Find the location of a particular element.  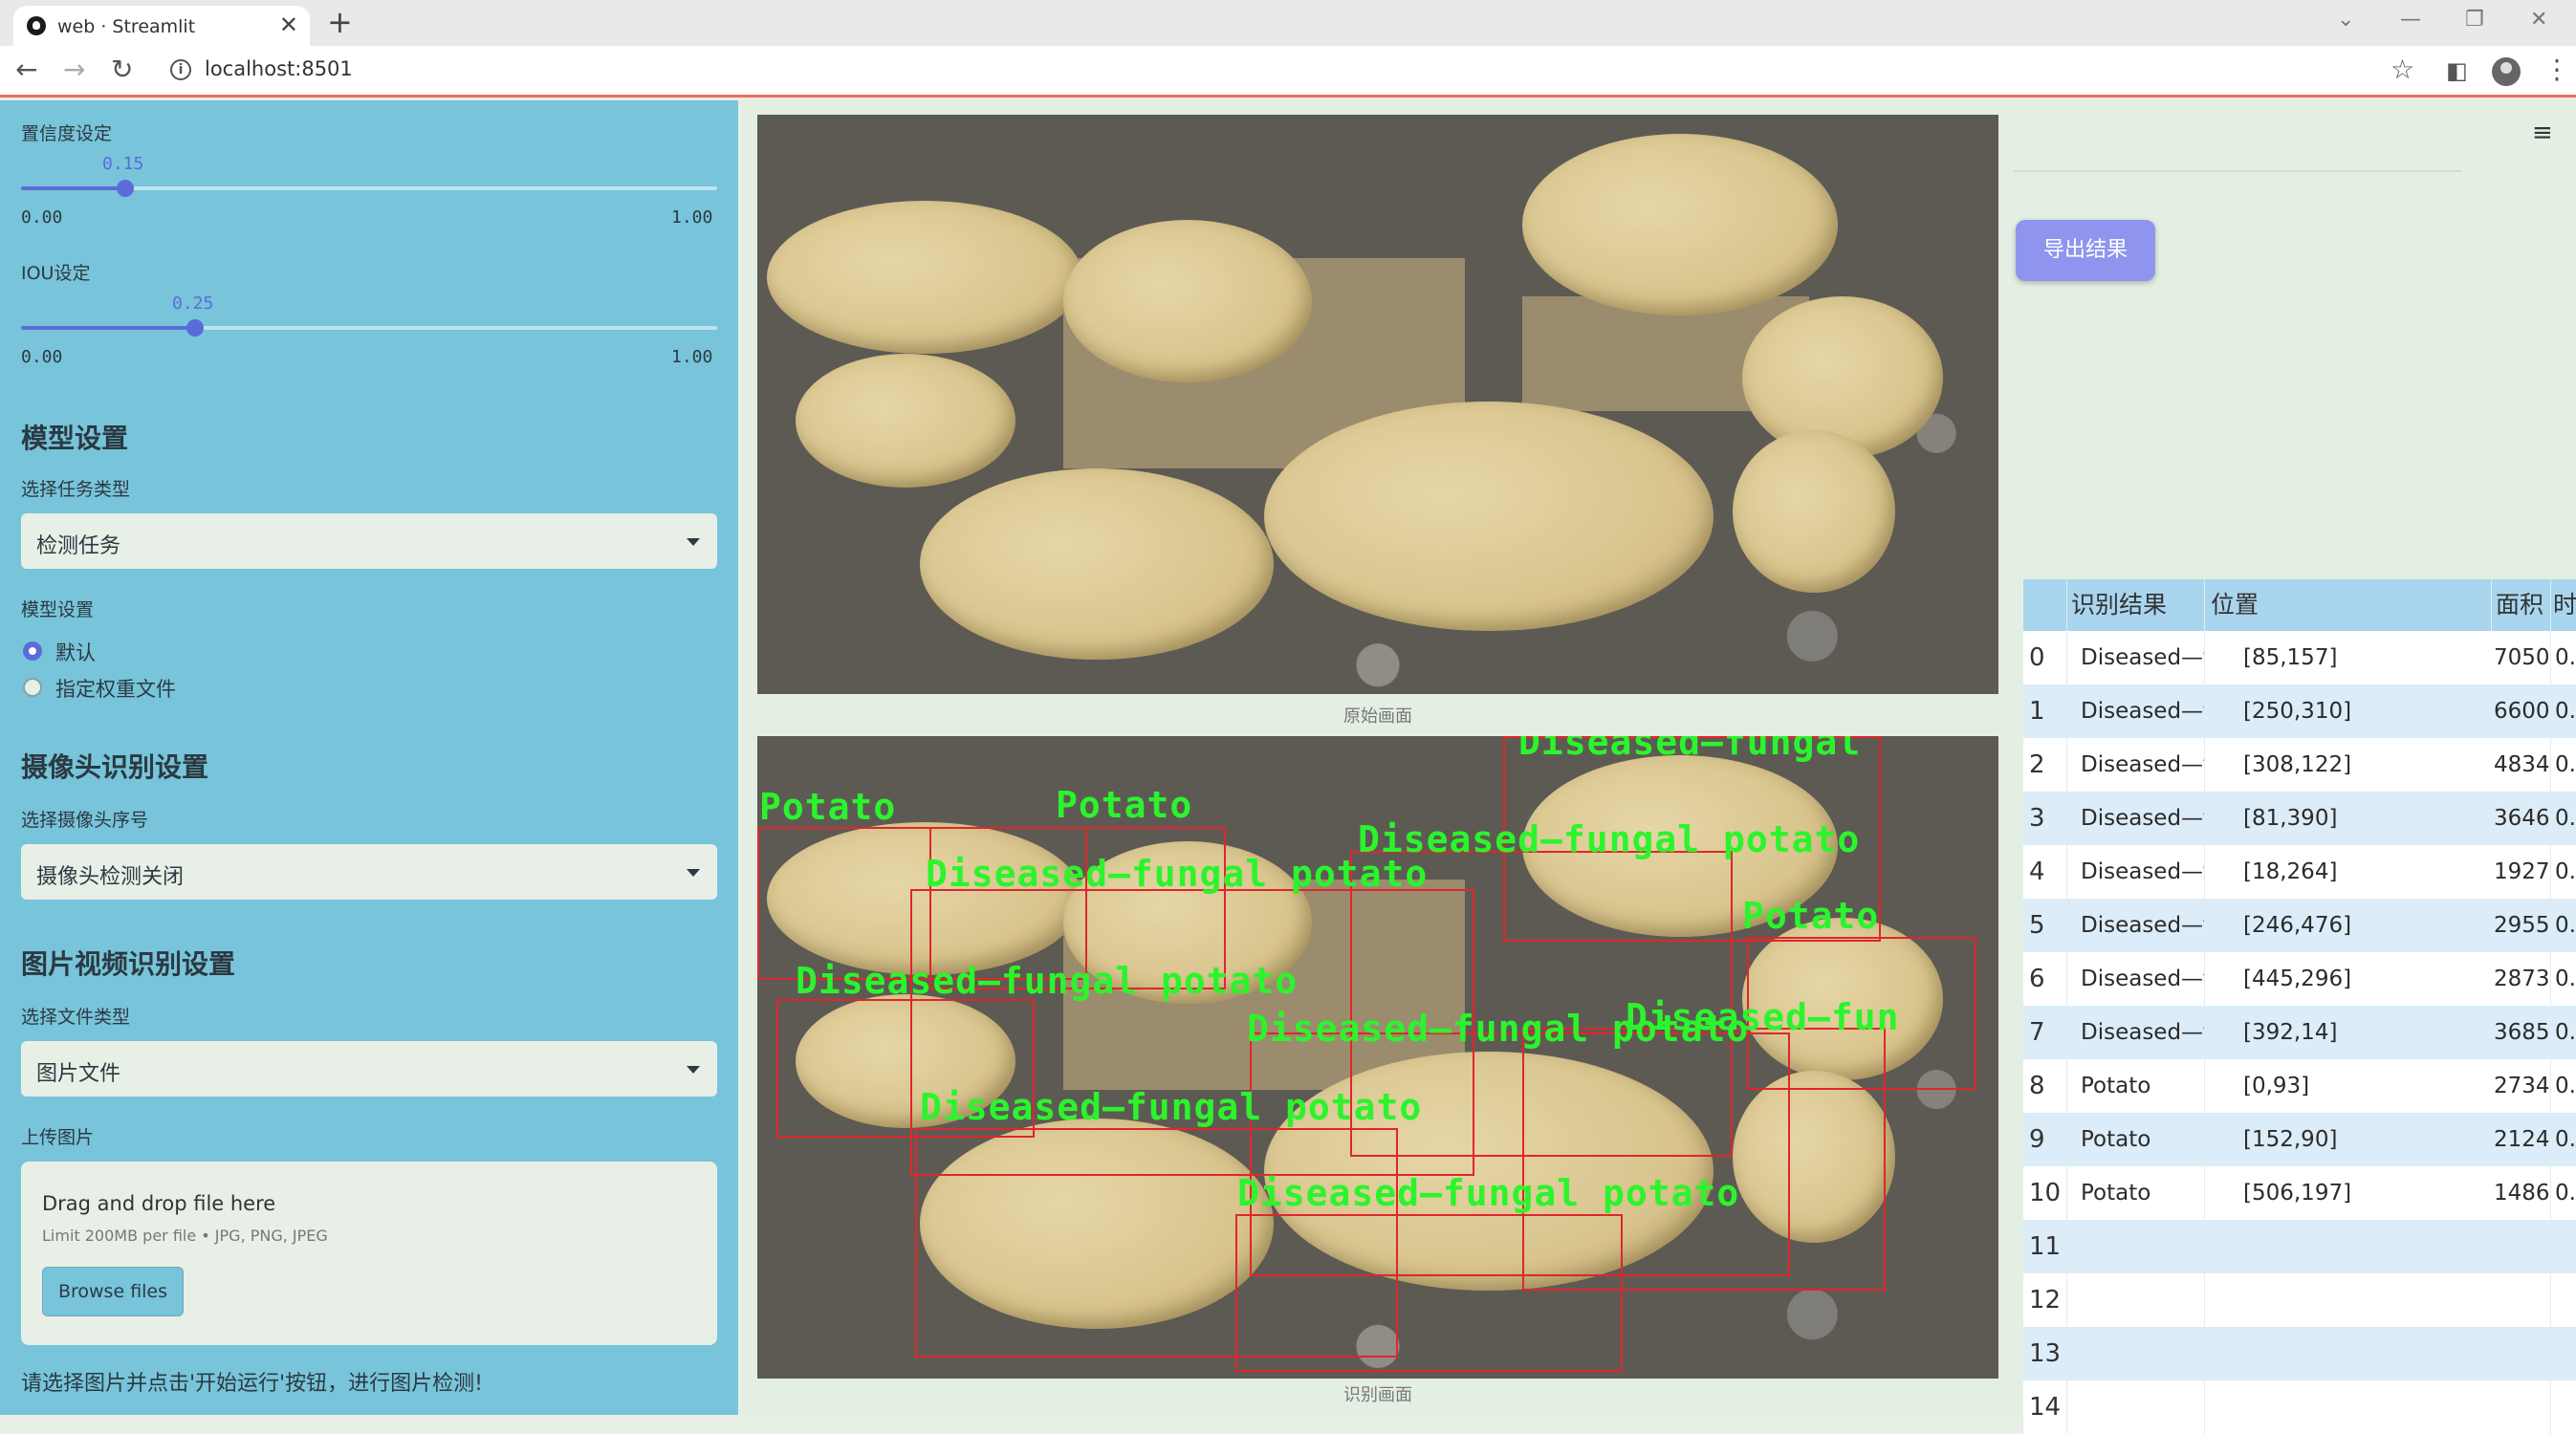

table-row: 12 is located at coordinates (2299, 1300).